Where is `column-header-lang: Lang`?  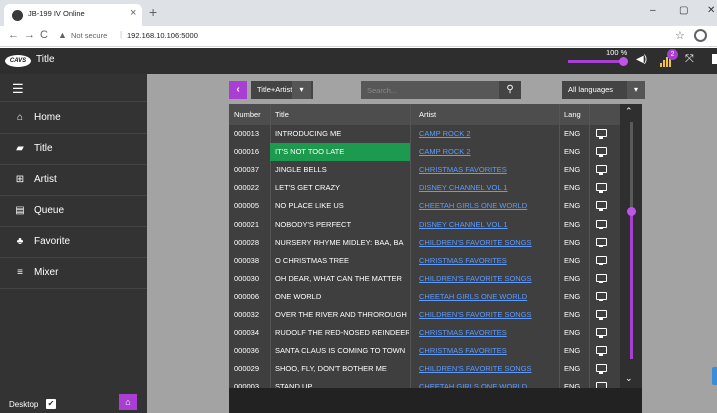 column-header-lang: Lang is located at coordinates (572, 114).